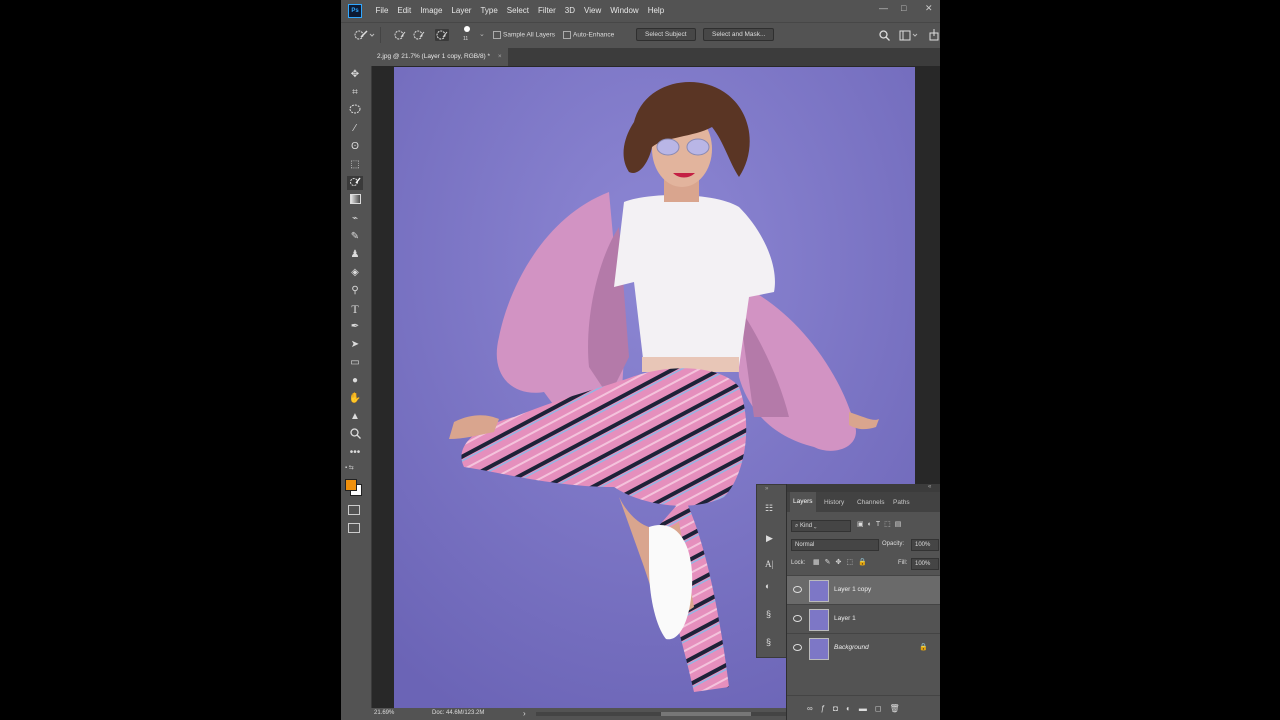 The height and width of the screenshot is (720, 1280). What do you see at coordinates (355, 75) in the screenshot?
I see `move-icon: ✥` at bounding box center [355, 75].